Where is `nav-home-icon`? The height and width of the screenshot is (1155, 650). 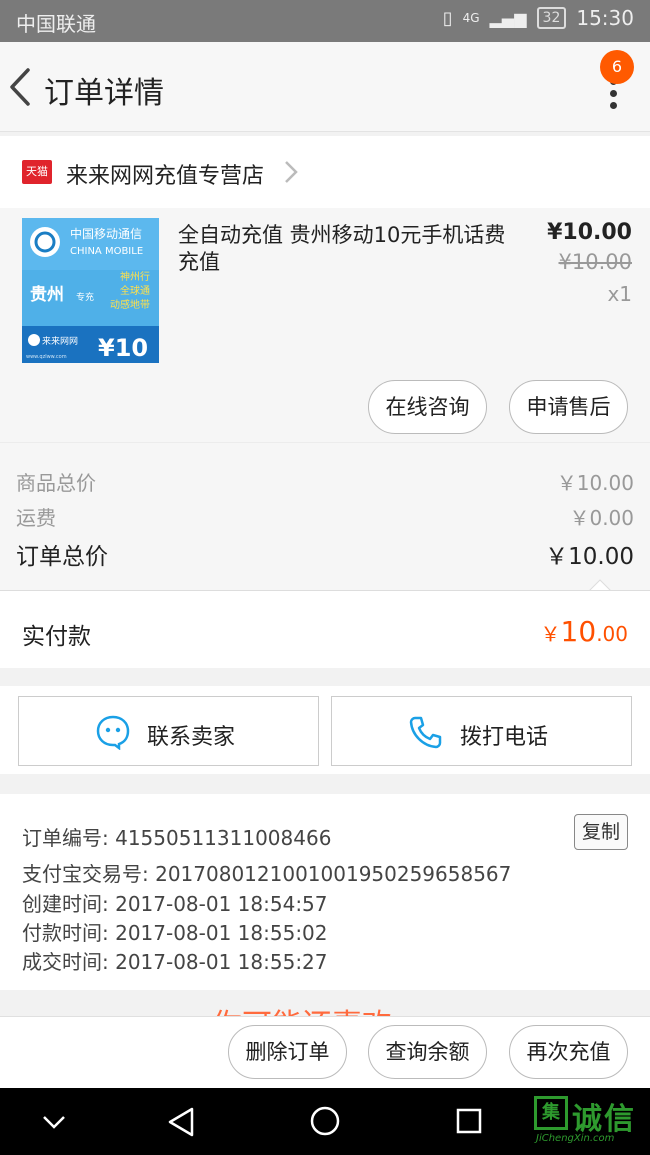
nav-home-icon is located at coordinates (325, 1121).